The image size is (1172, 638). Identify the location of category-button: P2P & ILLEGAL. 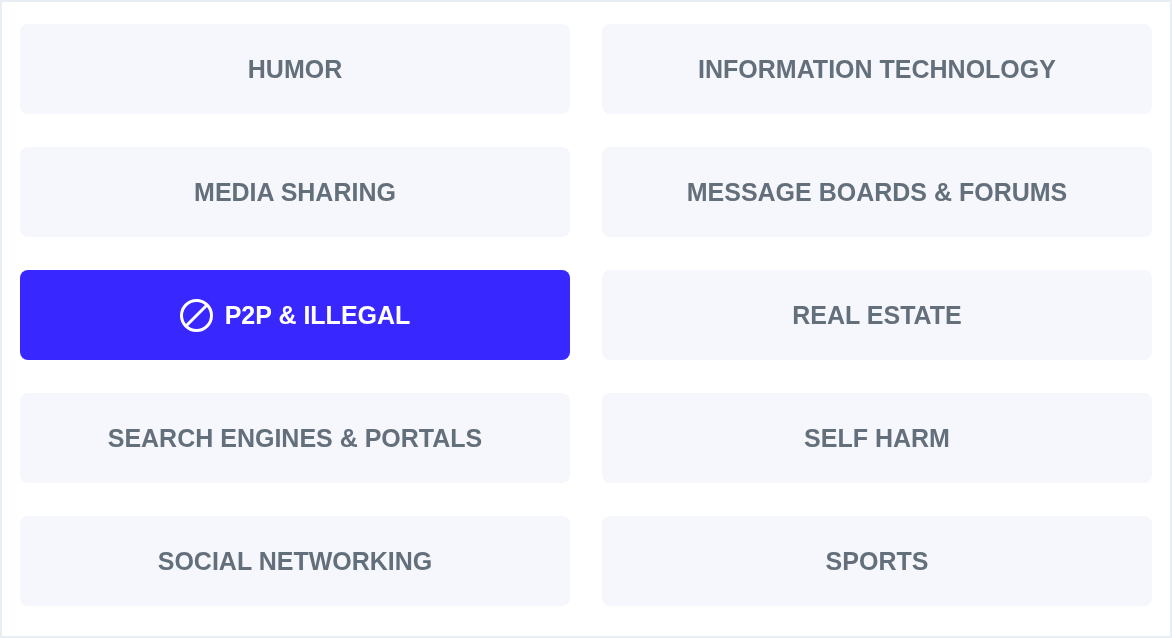
(295, 315).